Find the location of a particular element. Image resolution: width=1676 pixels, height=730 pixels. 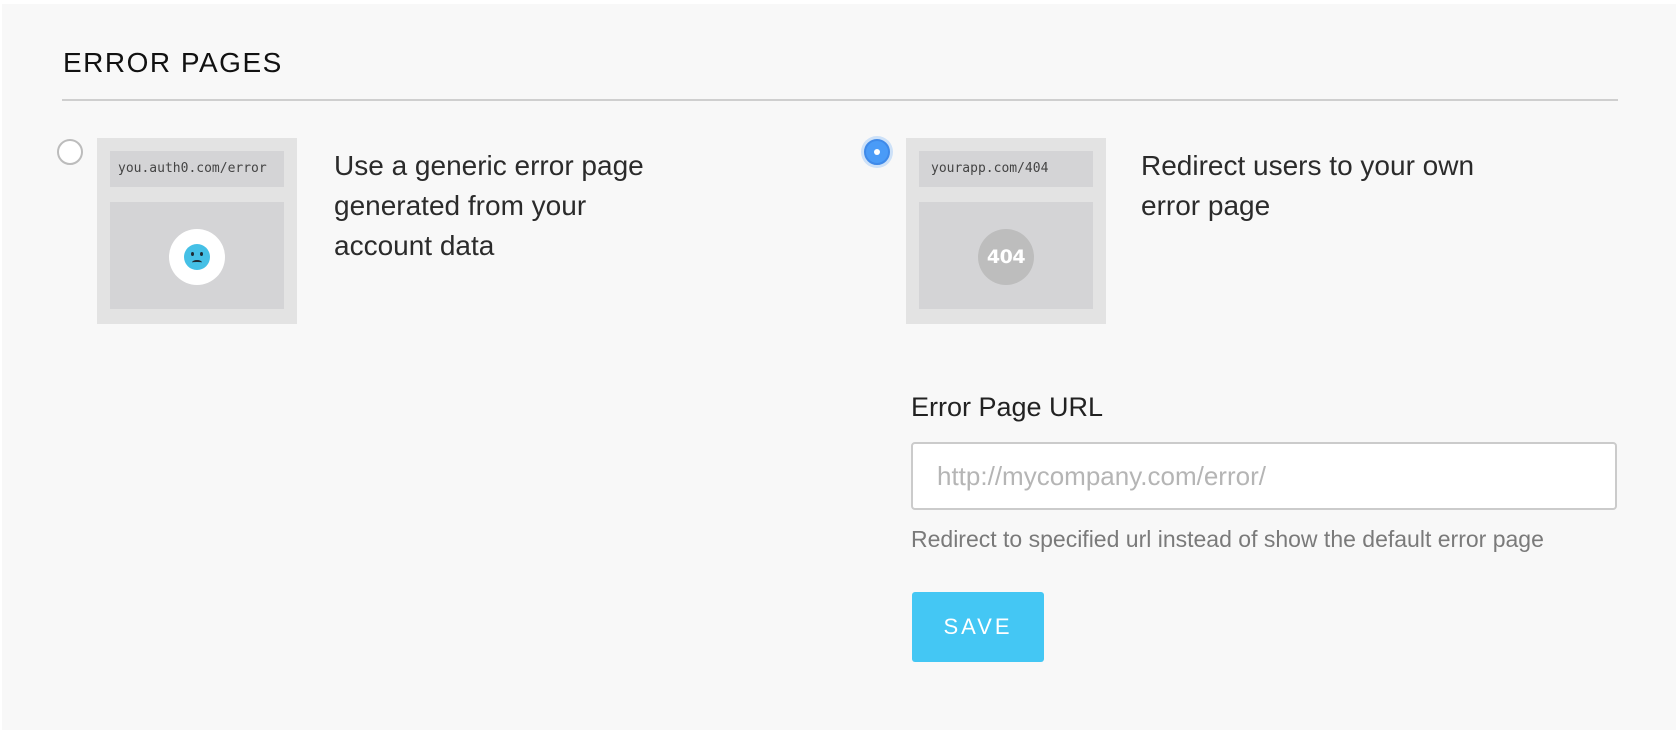

redirect-error-page-preview: yourapp.com/404 404 is located at coordinates (1006, 231).